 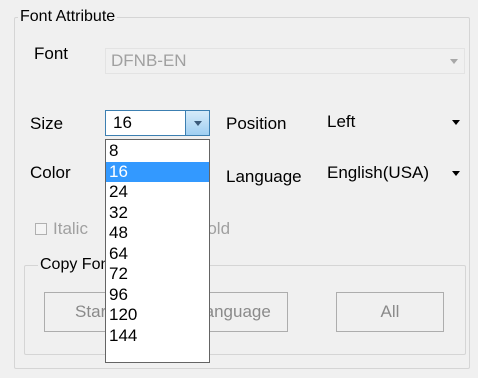 What do you see at coordinates (157, 254) in the screenshot?
I see `size-option-64: 64` at bounding box center [157, 254].